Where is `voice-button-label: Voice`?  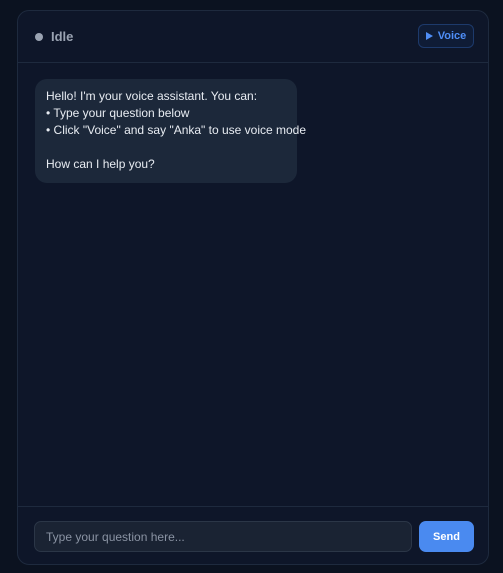 voice-button-label: Voice is located at coordinates (452, 36).